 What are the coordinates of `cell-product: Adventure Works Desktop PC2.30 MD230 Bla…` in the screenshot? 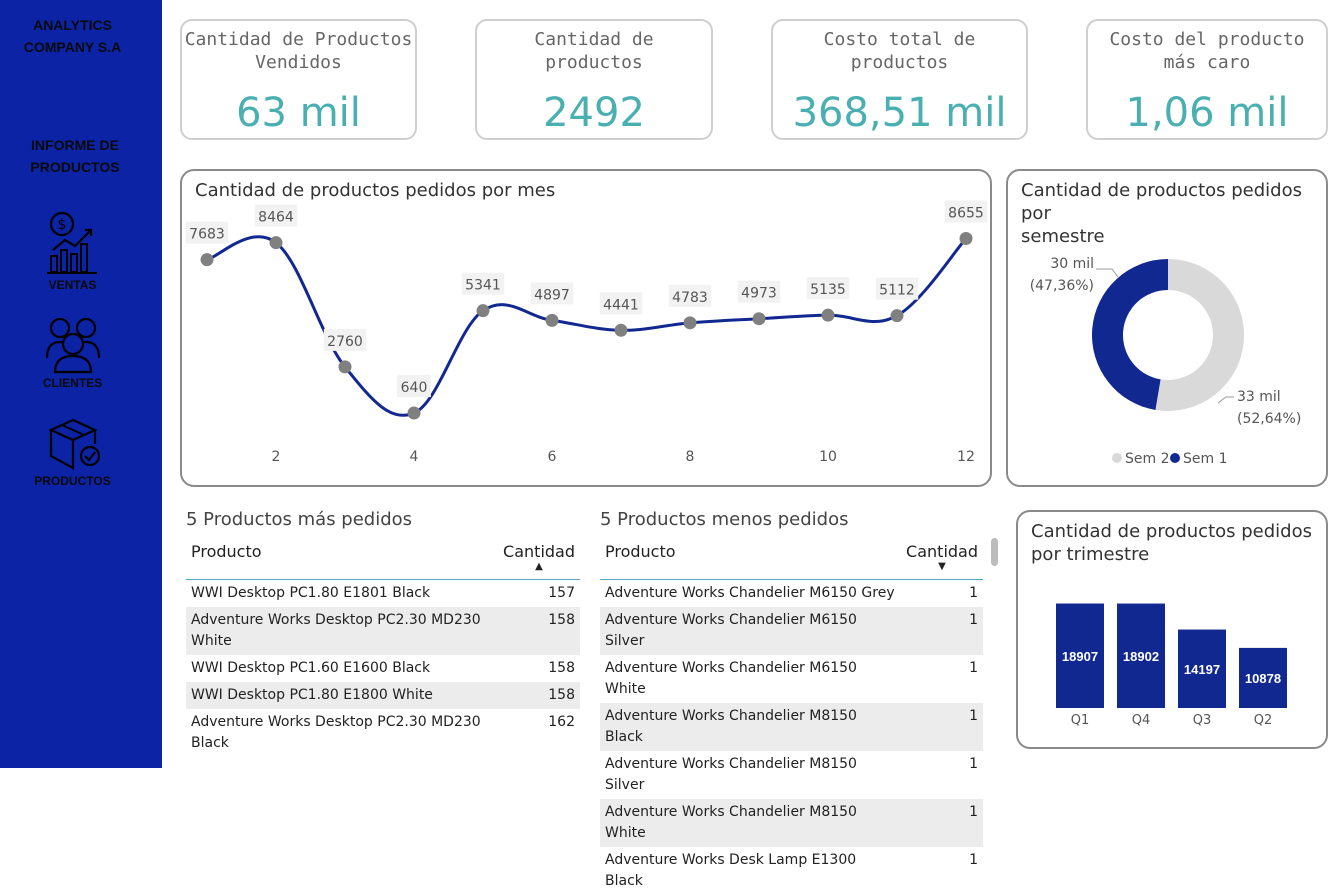 It's located at (342, 733).